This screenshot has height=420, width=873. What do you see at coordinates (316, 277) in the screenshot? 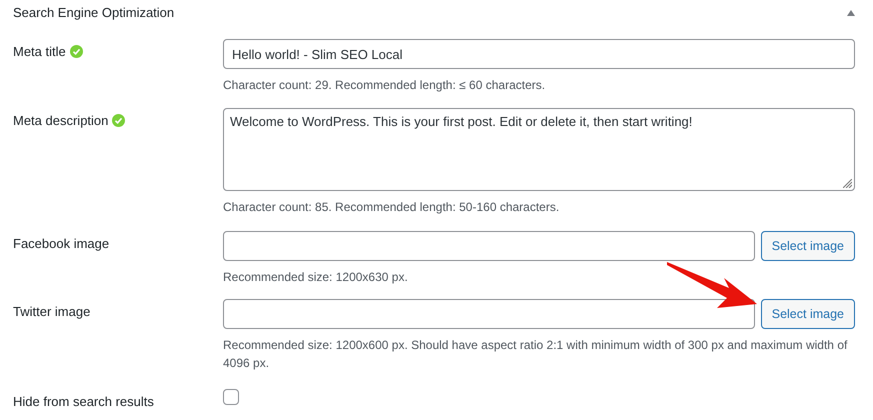
I see `hint-text: Recommended size: 1200x630 px.` at bounding box center [316, 277].